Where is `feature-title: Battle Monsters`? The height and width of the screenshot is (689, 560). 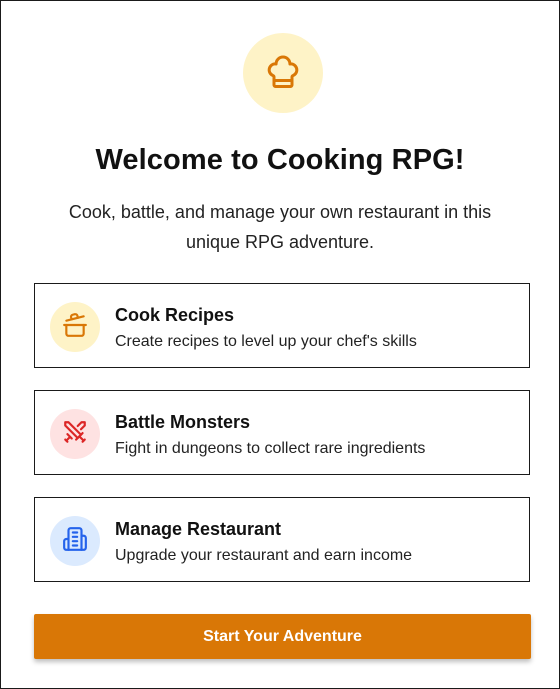 feature-title: Battle Monsters is located at coordinates (183, 422).